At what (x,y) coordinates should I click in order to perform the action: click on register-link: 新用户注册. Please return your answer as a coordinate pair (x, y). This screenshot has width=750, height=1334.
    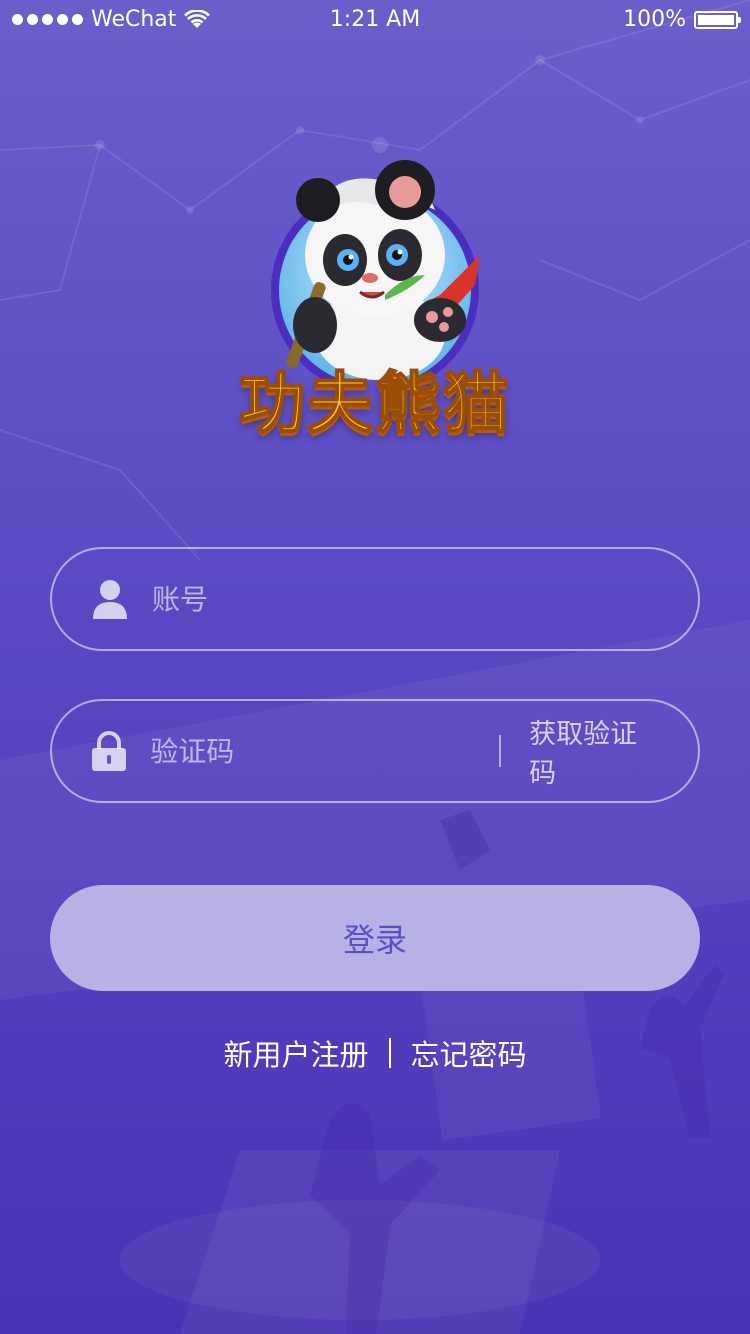
    Looking at the image, I should click on (295, 1053).